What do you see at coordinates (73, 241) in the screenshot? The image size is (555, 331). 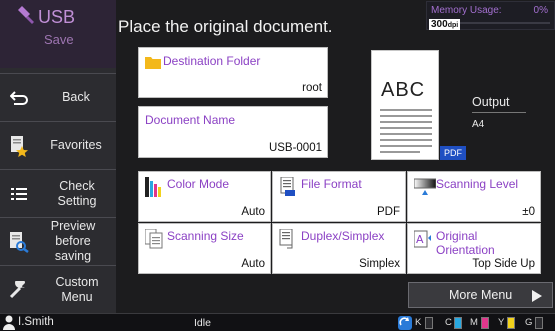 I see `sidebar-item-label: Preview before saving` at bounding box center [73, 241].